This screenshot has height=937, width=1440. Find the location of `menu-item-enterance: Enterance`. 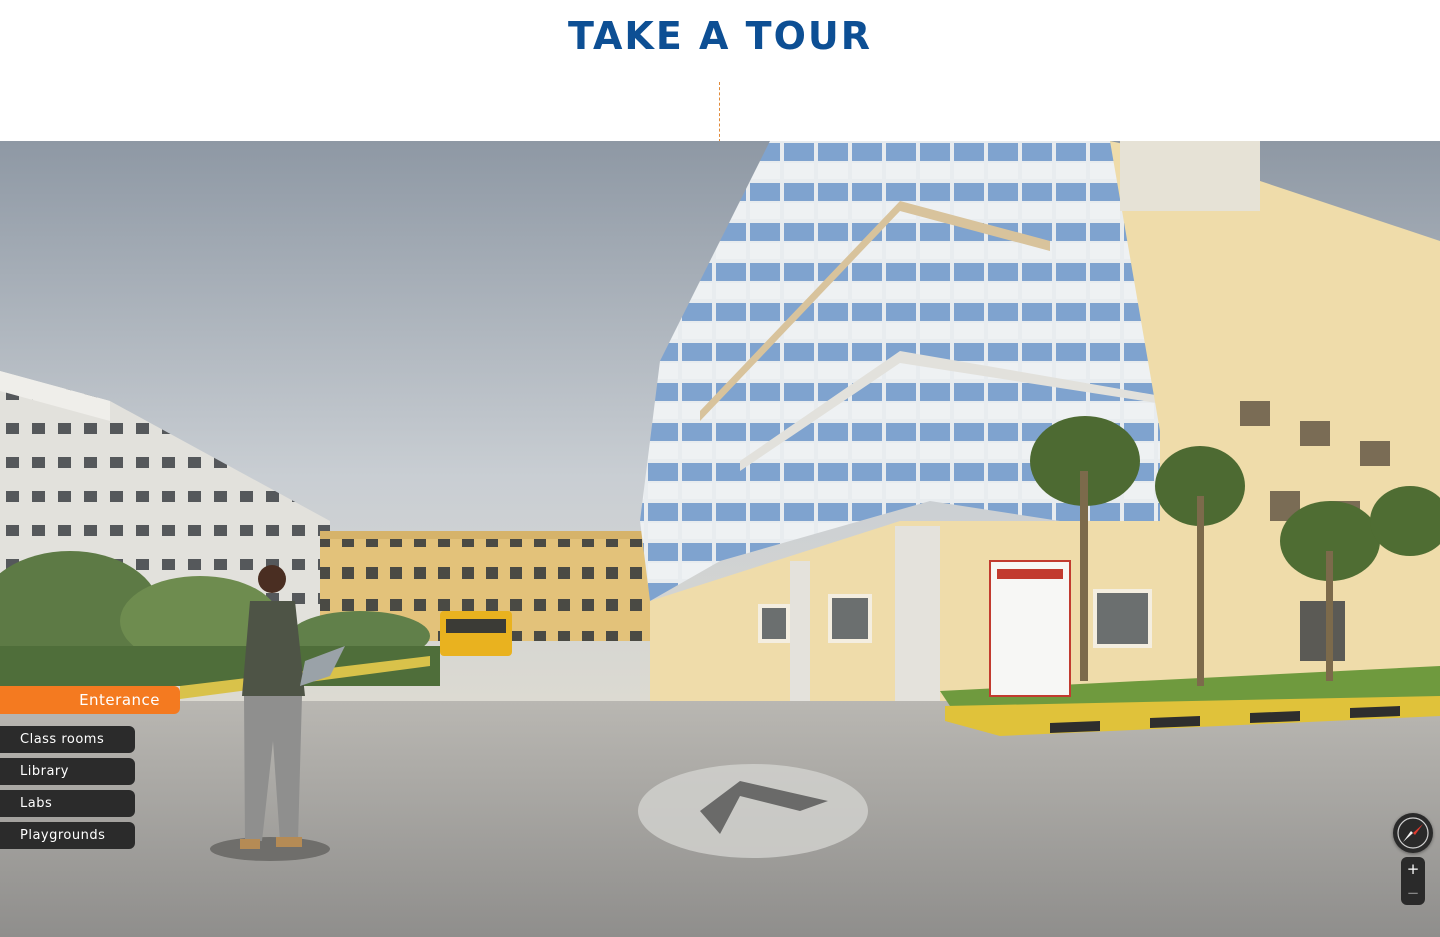

menu-item-enterance: Enterance is located at coordinates (90, 700).